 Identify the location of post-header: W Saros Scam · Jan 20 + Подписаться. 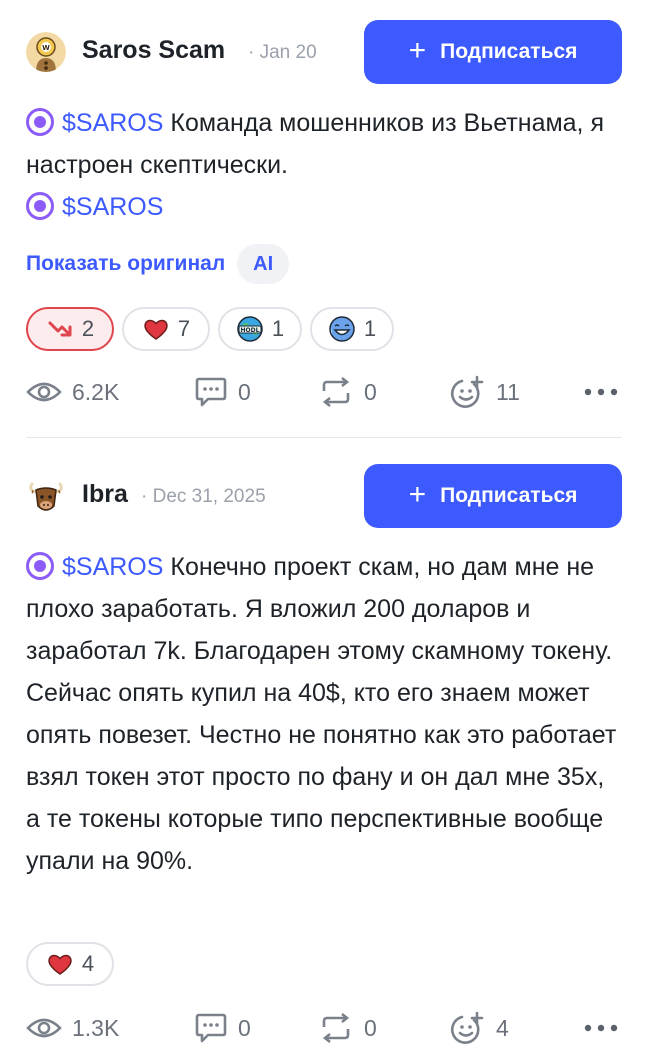
(324, 52).